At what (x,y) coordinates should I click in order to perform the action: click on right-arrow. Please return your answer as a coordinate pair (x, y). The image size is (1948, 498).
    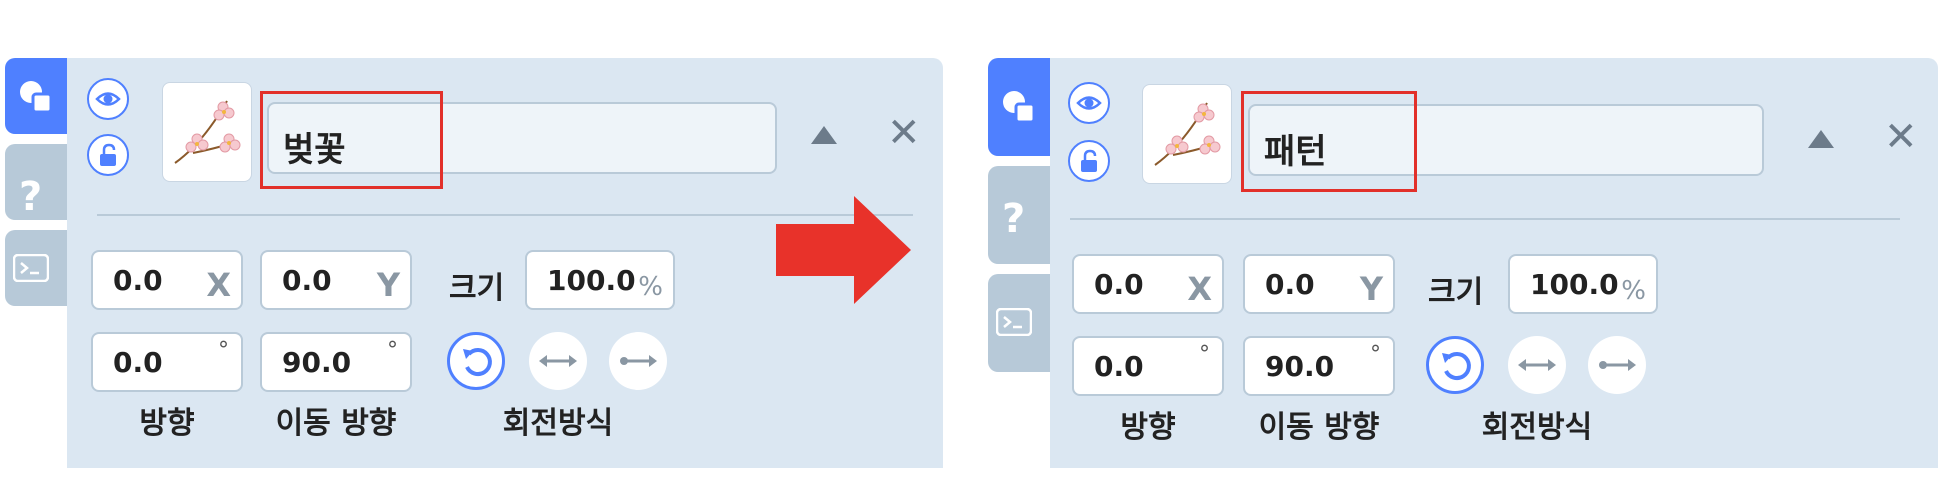
    Looking at the image, I should click on (843, 250).